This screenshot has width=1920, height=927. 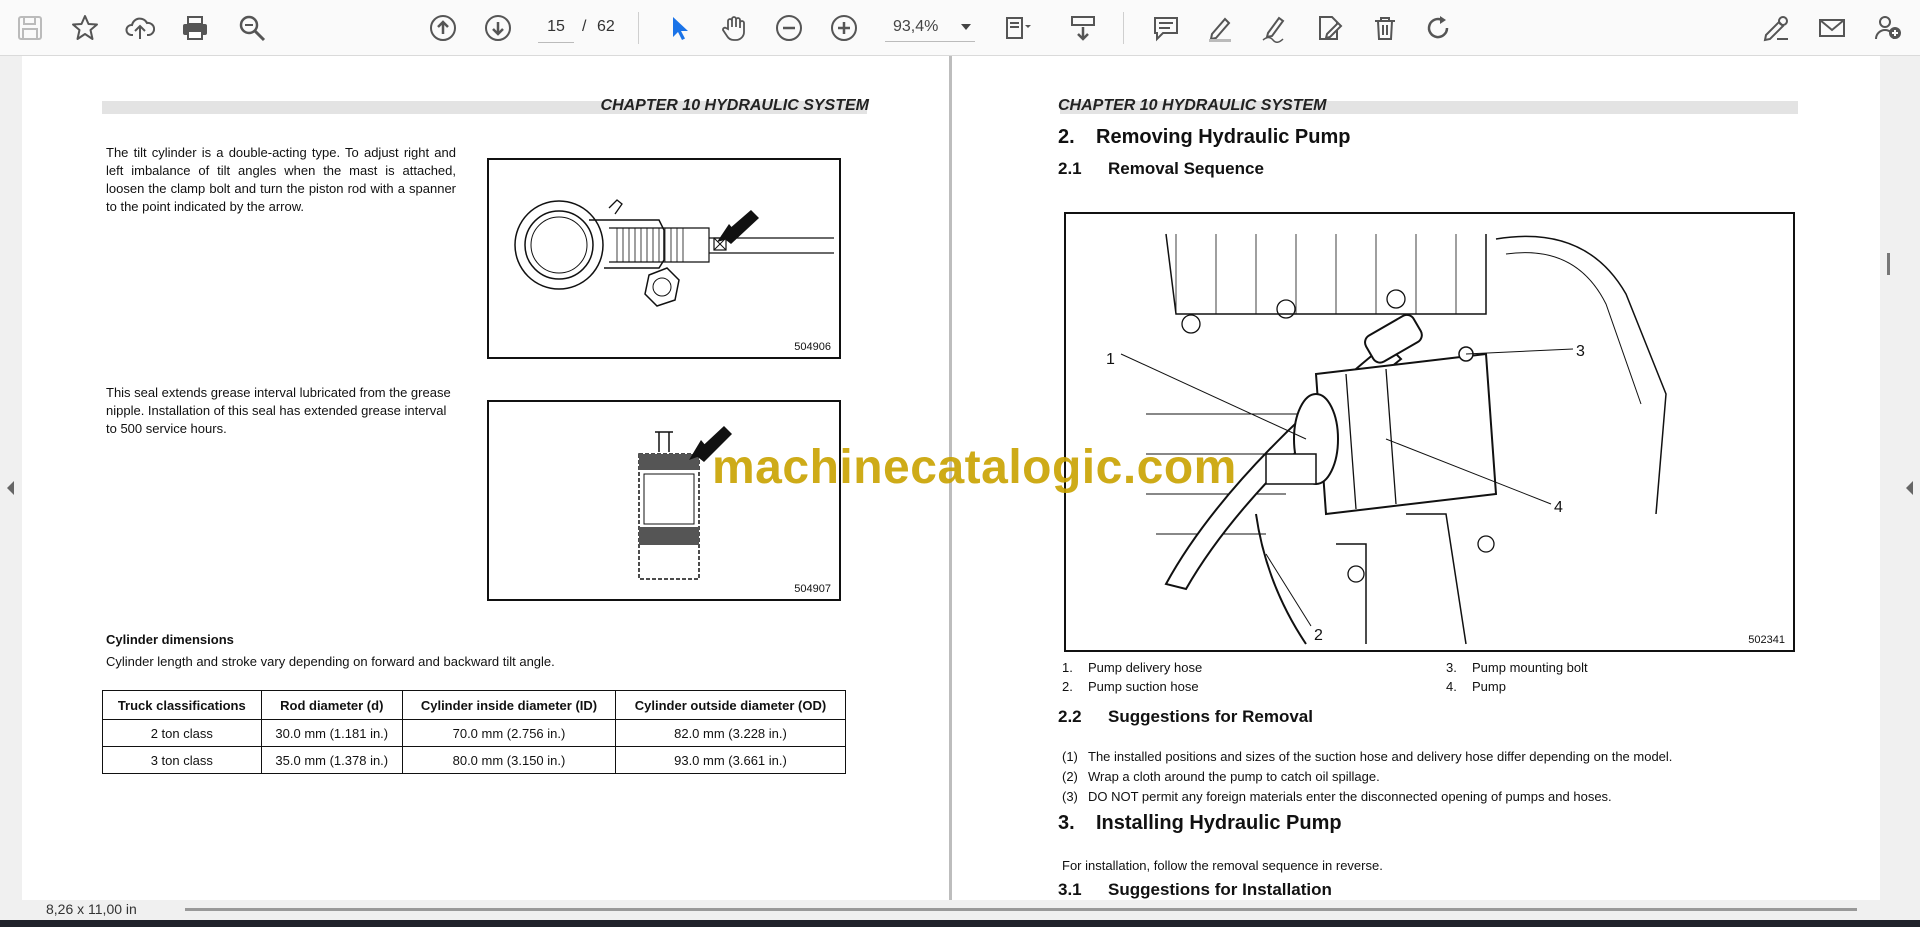 What do you see at coordinates (1776, 28) in the screenshot?
I see `sign-icon` at bounding box center [1776, 28].